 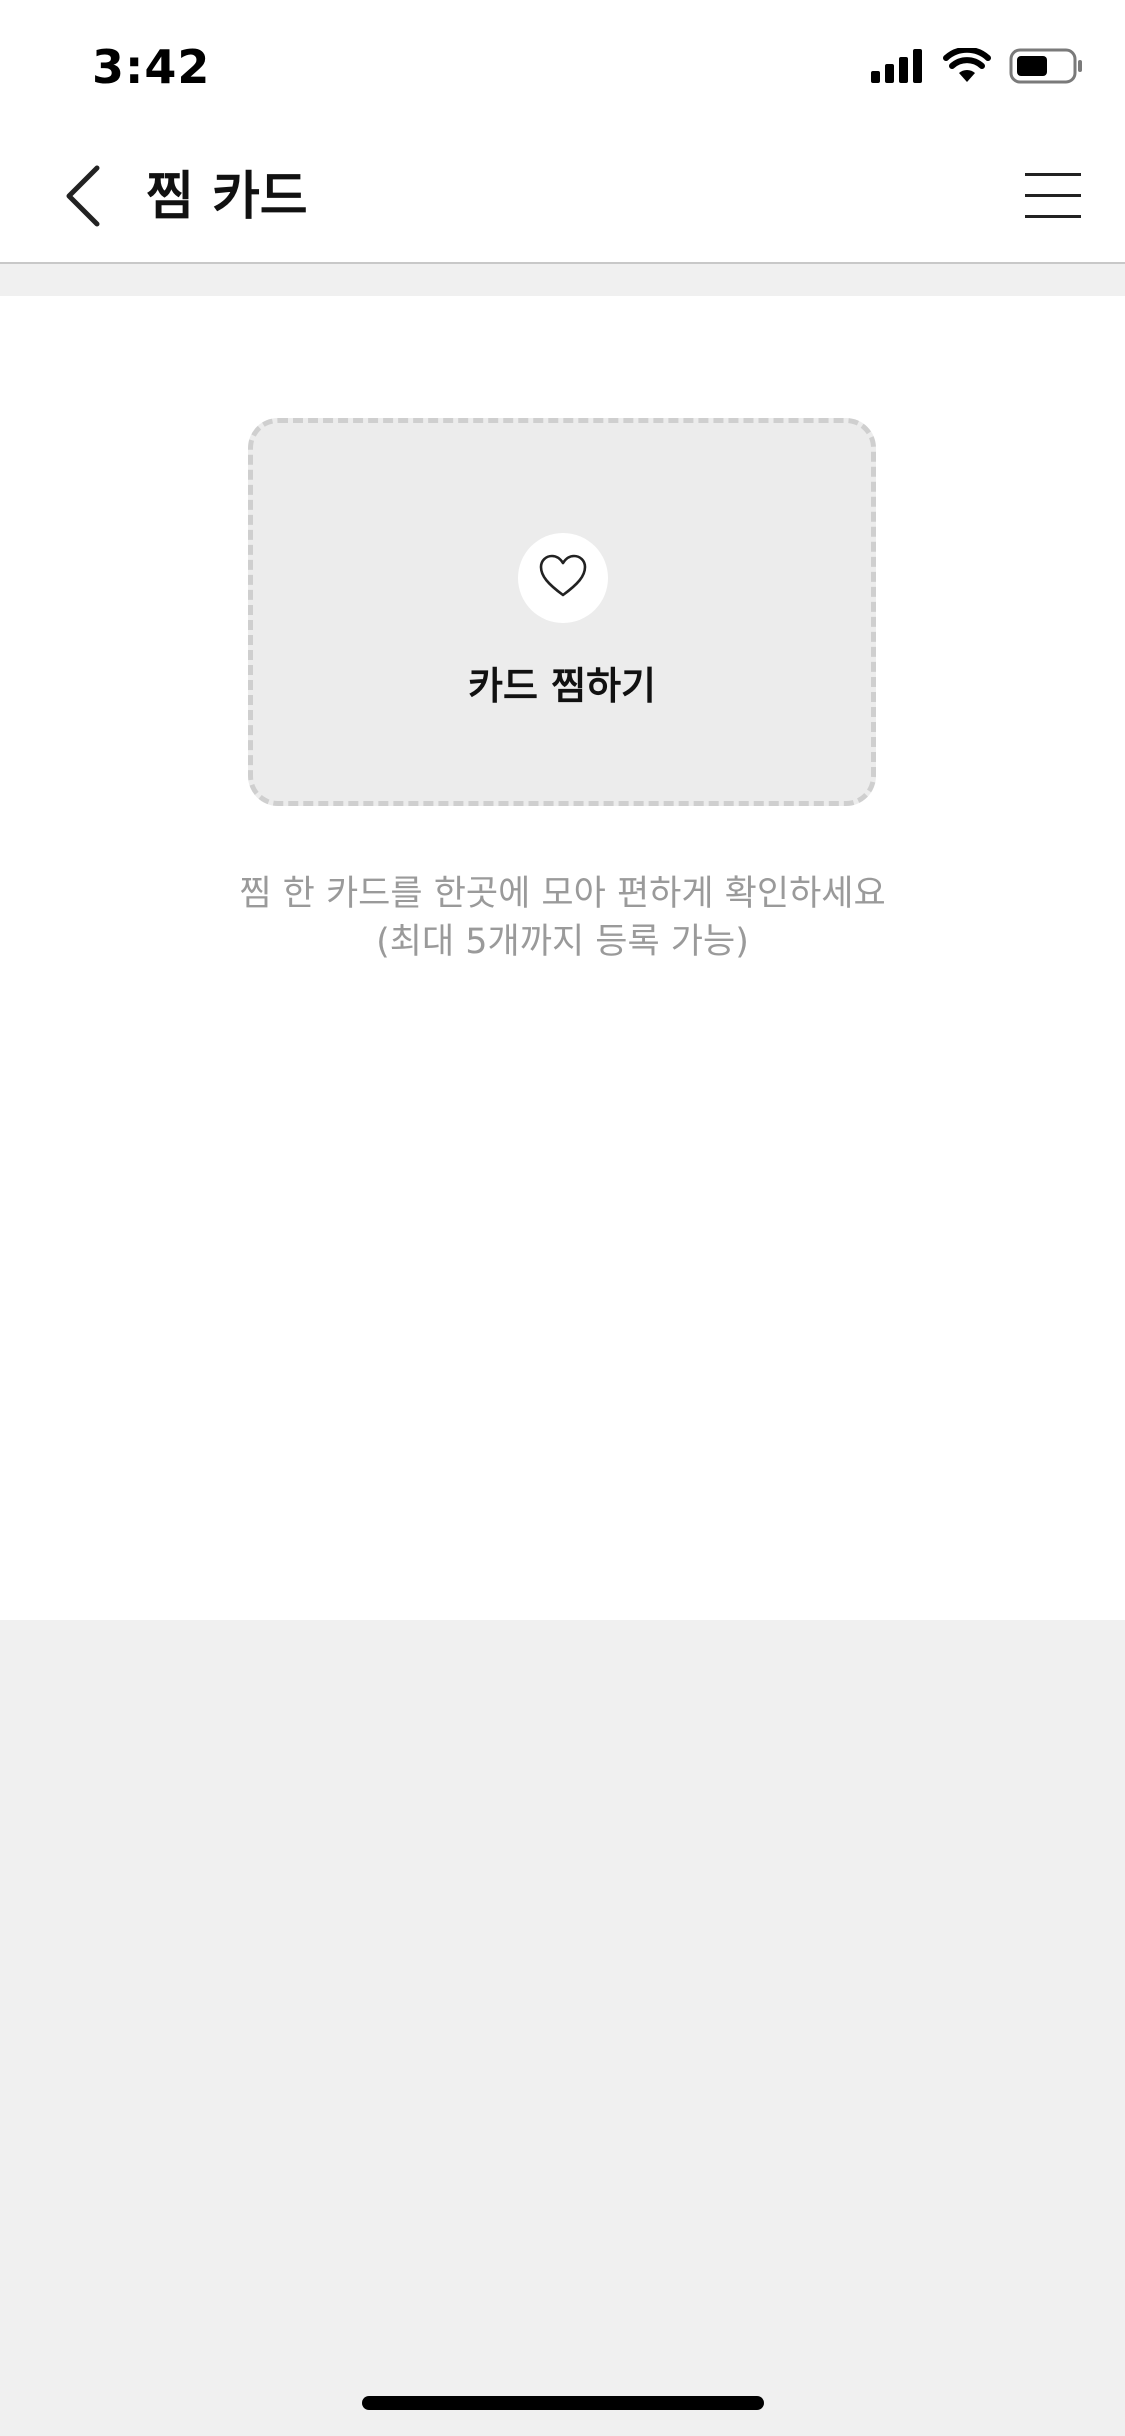 What do you see at coordinates (562, 198) in the screenshot?
I see `nav-bar: 찜 카드` at bounding box center [562, 198].